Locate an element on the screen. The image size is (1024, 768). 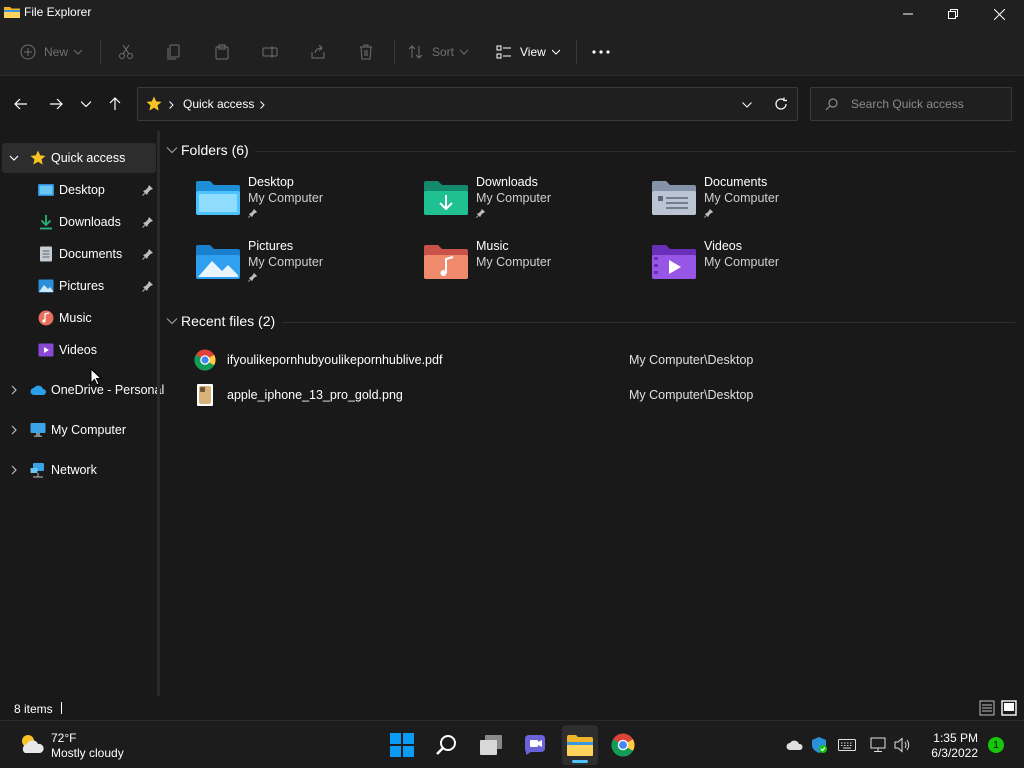
windows-logo-icon is located at coordinates (402, 745).